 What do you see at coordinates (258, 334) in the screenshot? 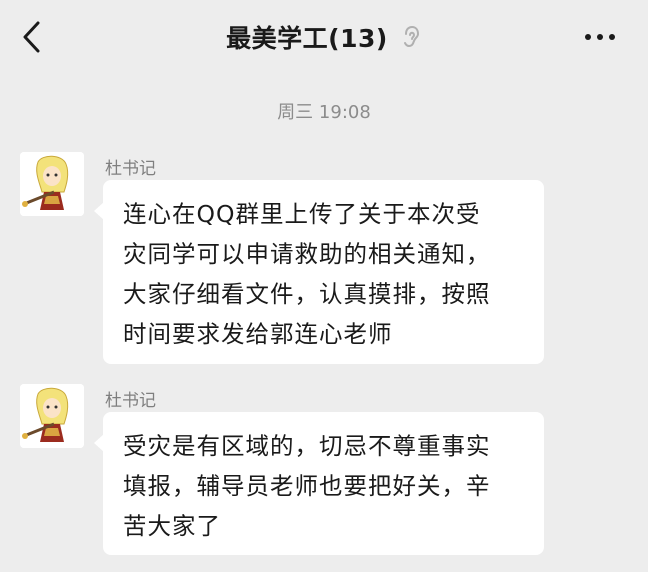
I see `message-line: 时间要求发给郭连心老师` at bounding box center [258, 334].